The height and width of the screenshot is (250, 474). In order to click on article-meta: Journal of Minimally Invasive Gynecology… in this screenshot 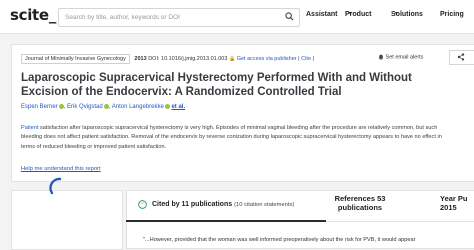, I will do `click(167, 59)`.